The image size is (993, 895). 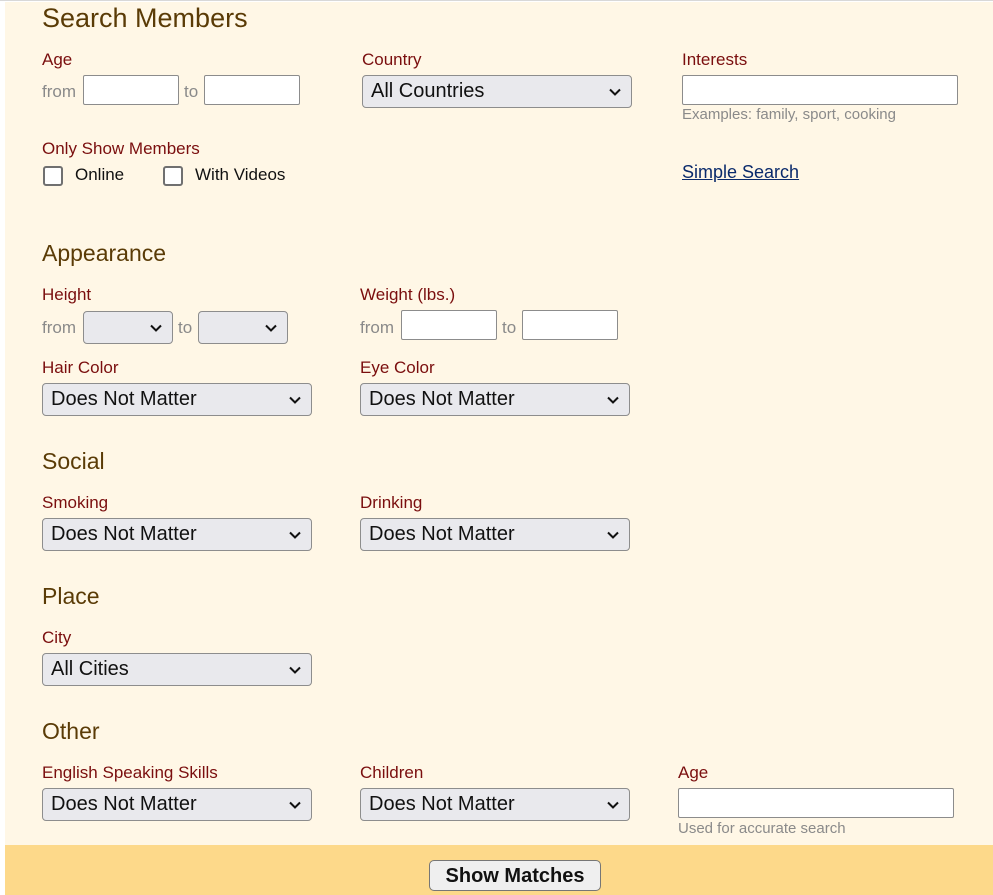 I want to click on interests-input, so click(x=820, y=90).